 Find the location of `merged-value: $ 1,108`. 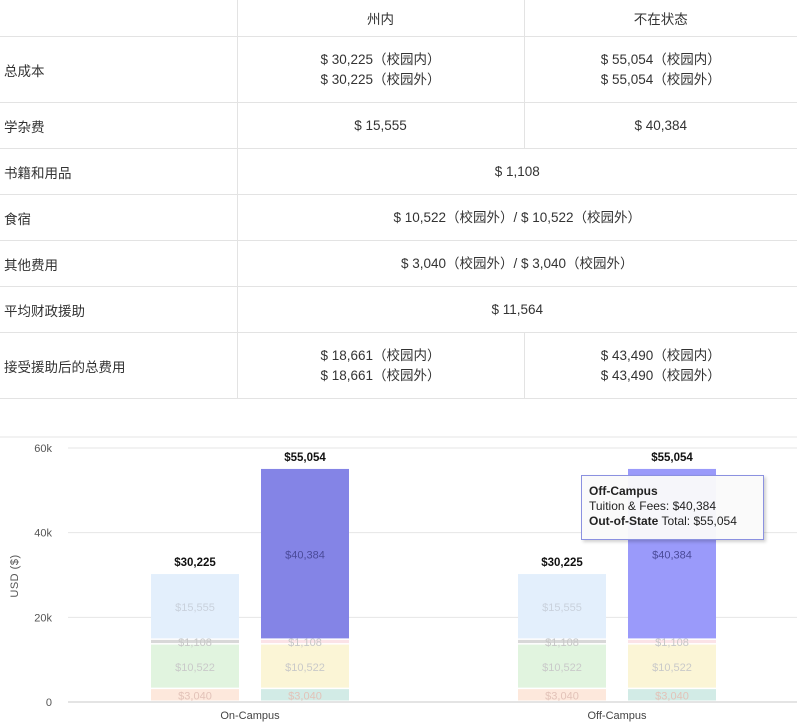

merged-value: $ 1,108 is located at coordinates (516, 171).